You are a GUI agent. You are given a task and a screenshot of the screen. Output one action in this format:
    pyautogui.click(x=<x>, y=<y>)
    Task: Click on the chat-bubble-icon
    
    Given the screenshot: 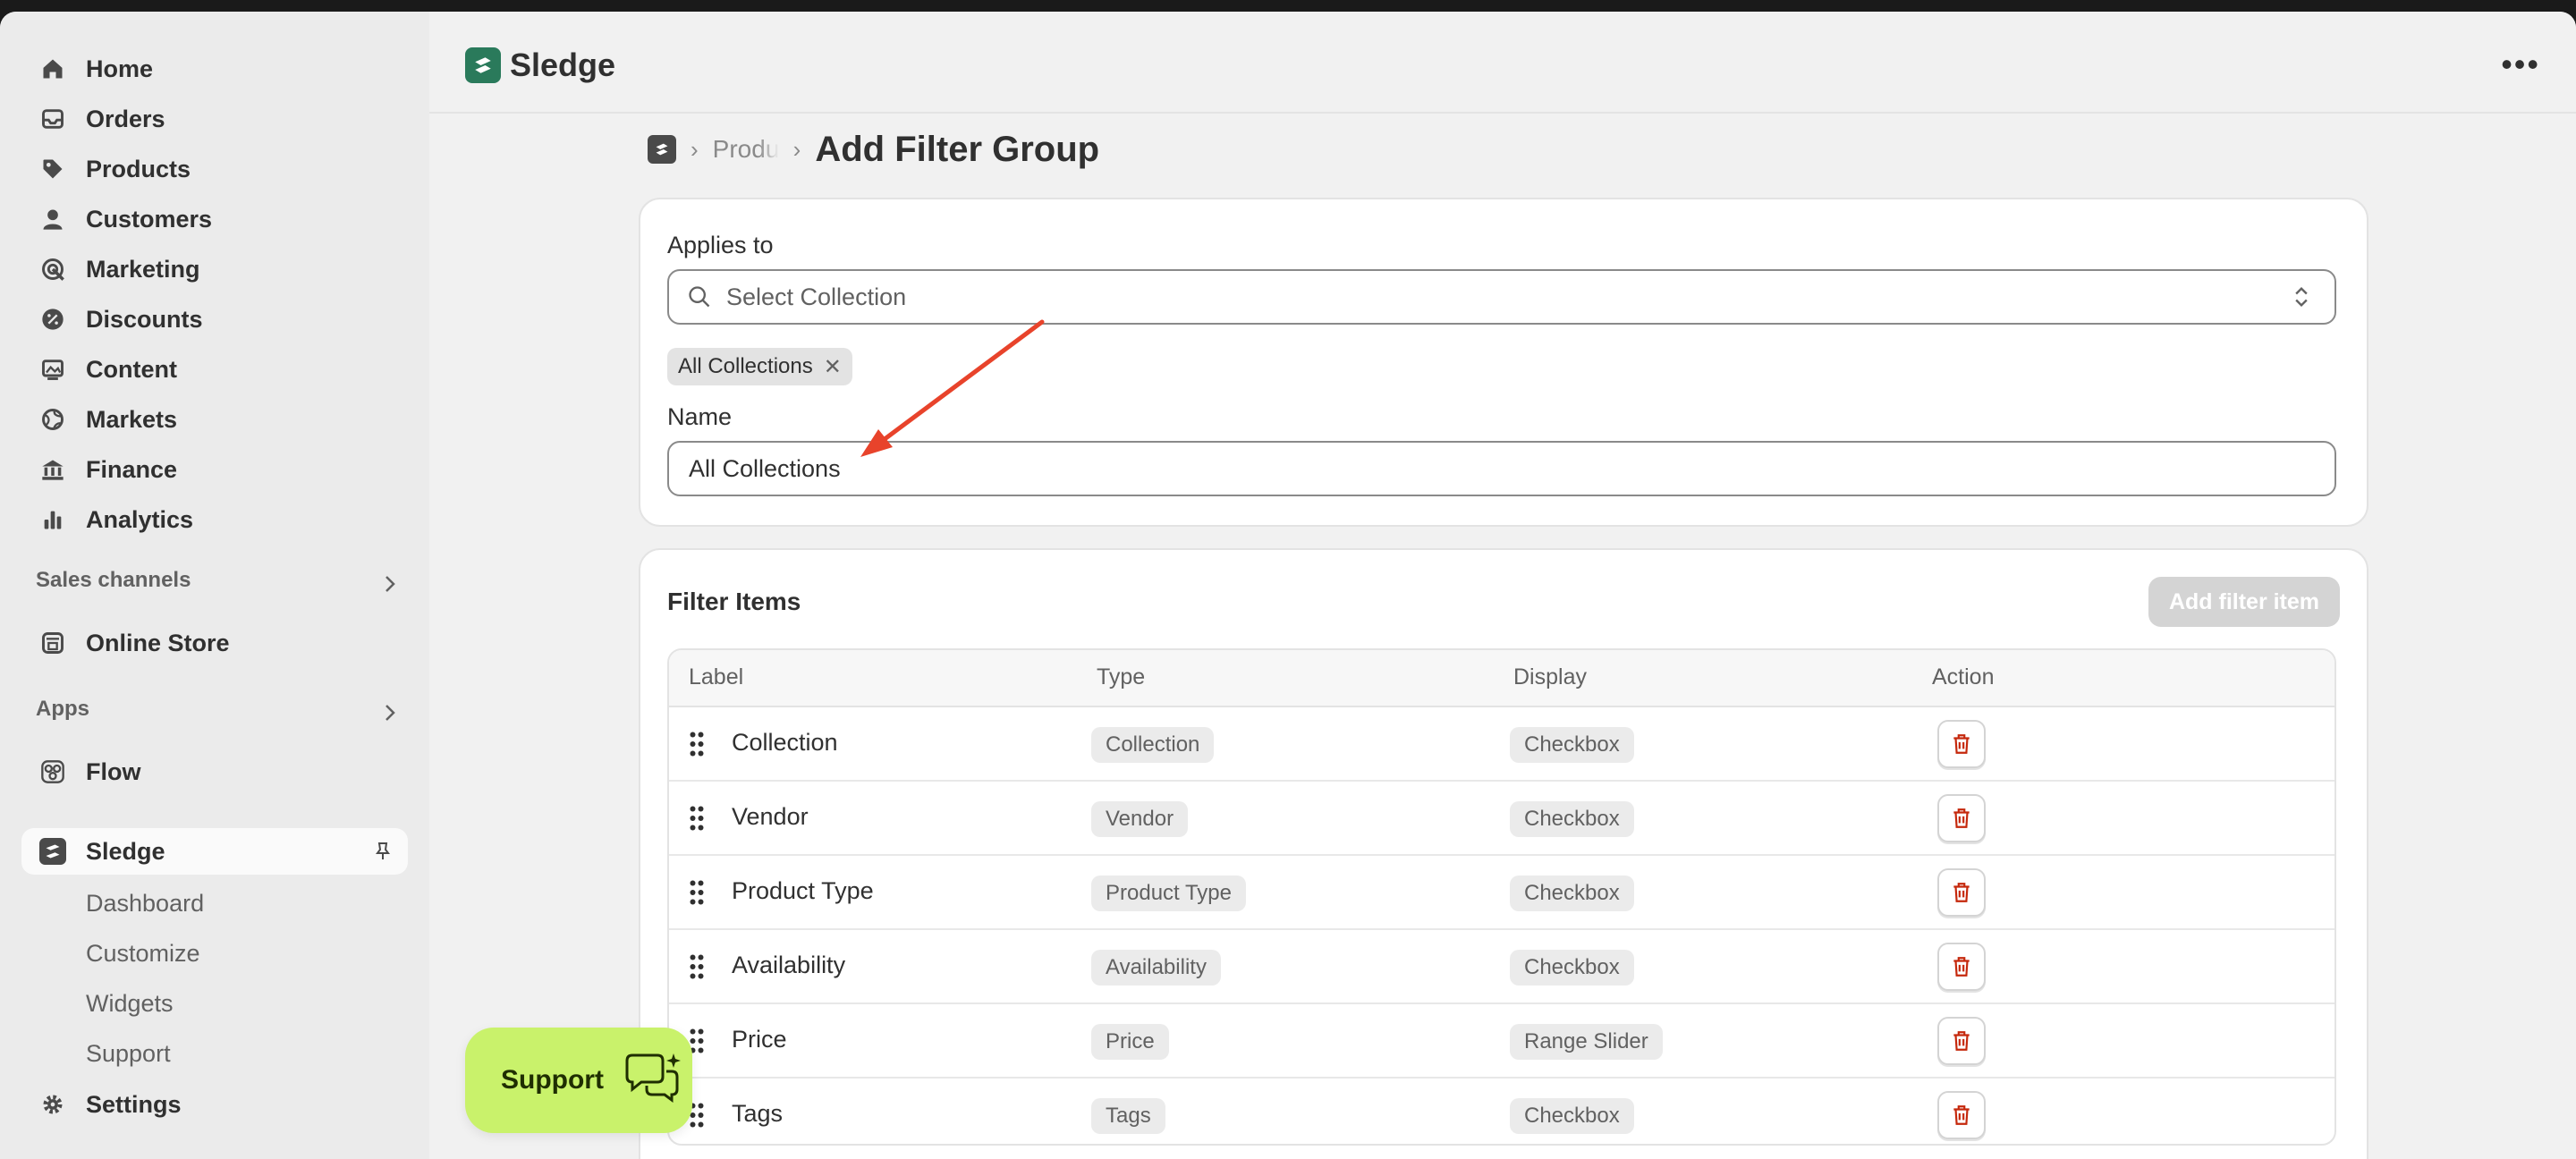 What is the action you would take?
    pyautogui.click(x=653, y=1078)
    